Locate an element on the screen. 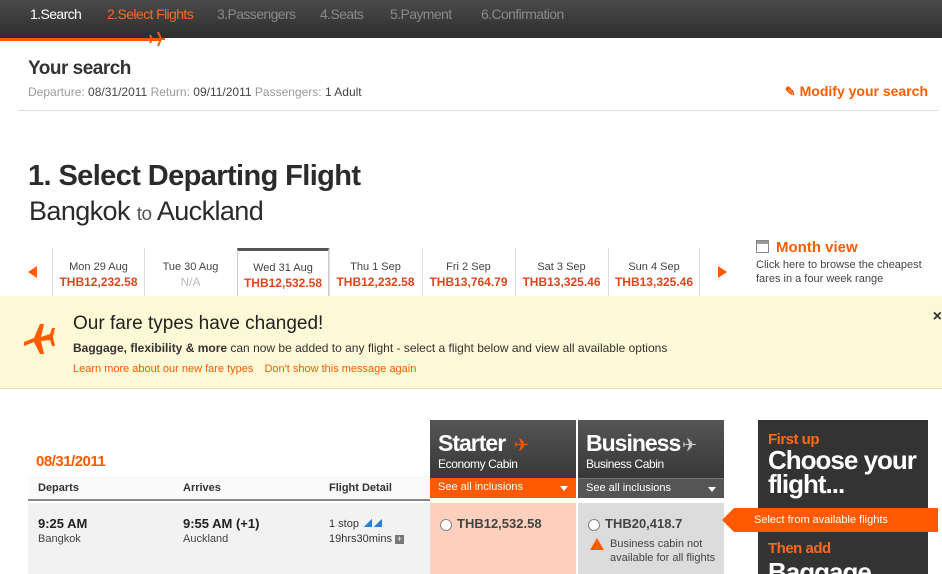  flight-stops: 1 stop is located at coordinates (356, 524).